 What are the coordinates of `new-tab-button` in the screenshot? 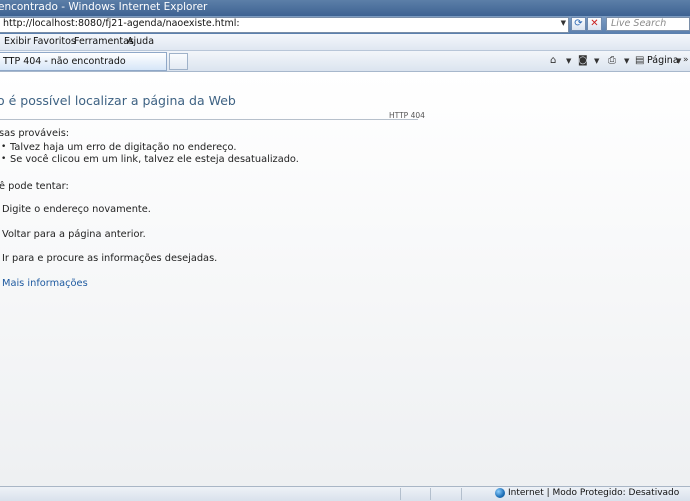 It's located at (178, 61).